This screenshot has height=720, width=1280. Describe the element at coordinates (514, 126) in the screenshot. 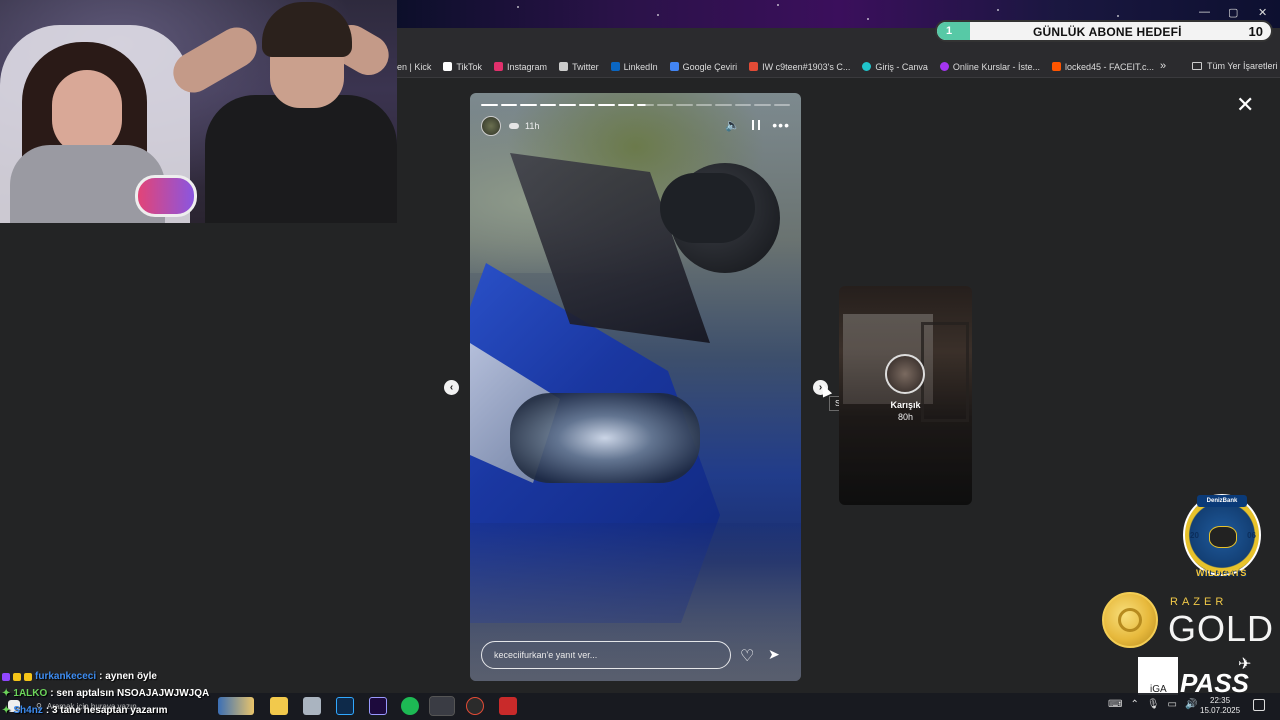

I see `cloud-icon` at that location.